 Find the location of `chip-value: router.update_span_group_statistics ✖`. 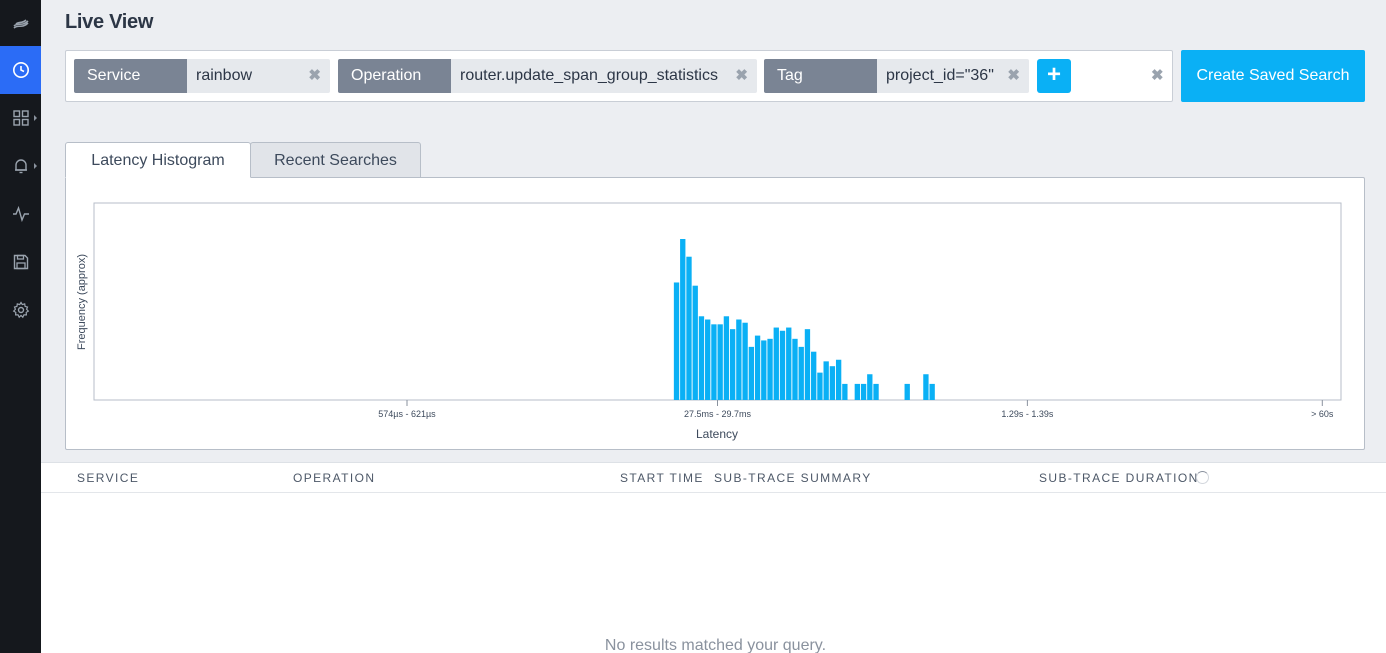

chip-value: router.update_span_group_statistics ✖ is located at coordinates (604, 76).